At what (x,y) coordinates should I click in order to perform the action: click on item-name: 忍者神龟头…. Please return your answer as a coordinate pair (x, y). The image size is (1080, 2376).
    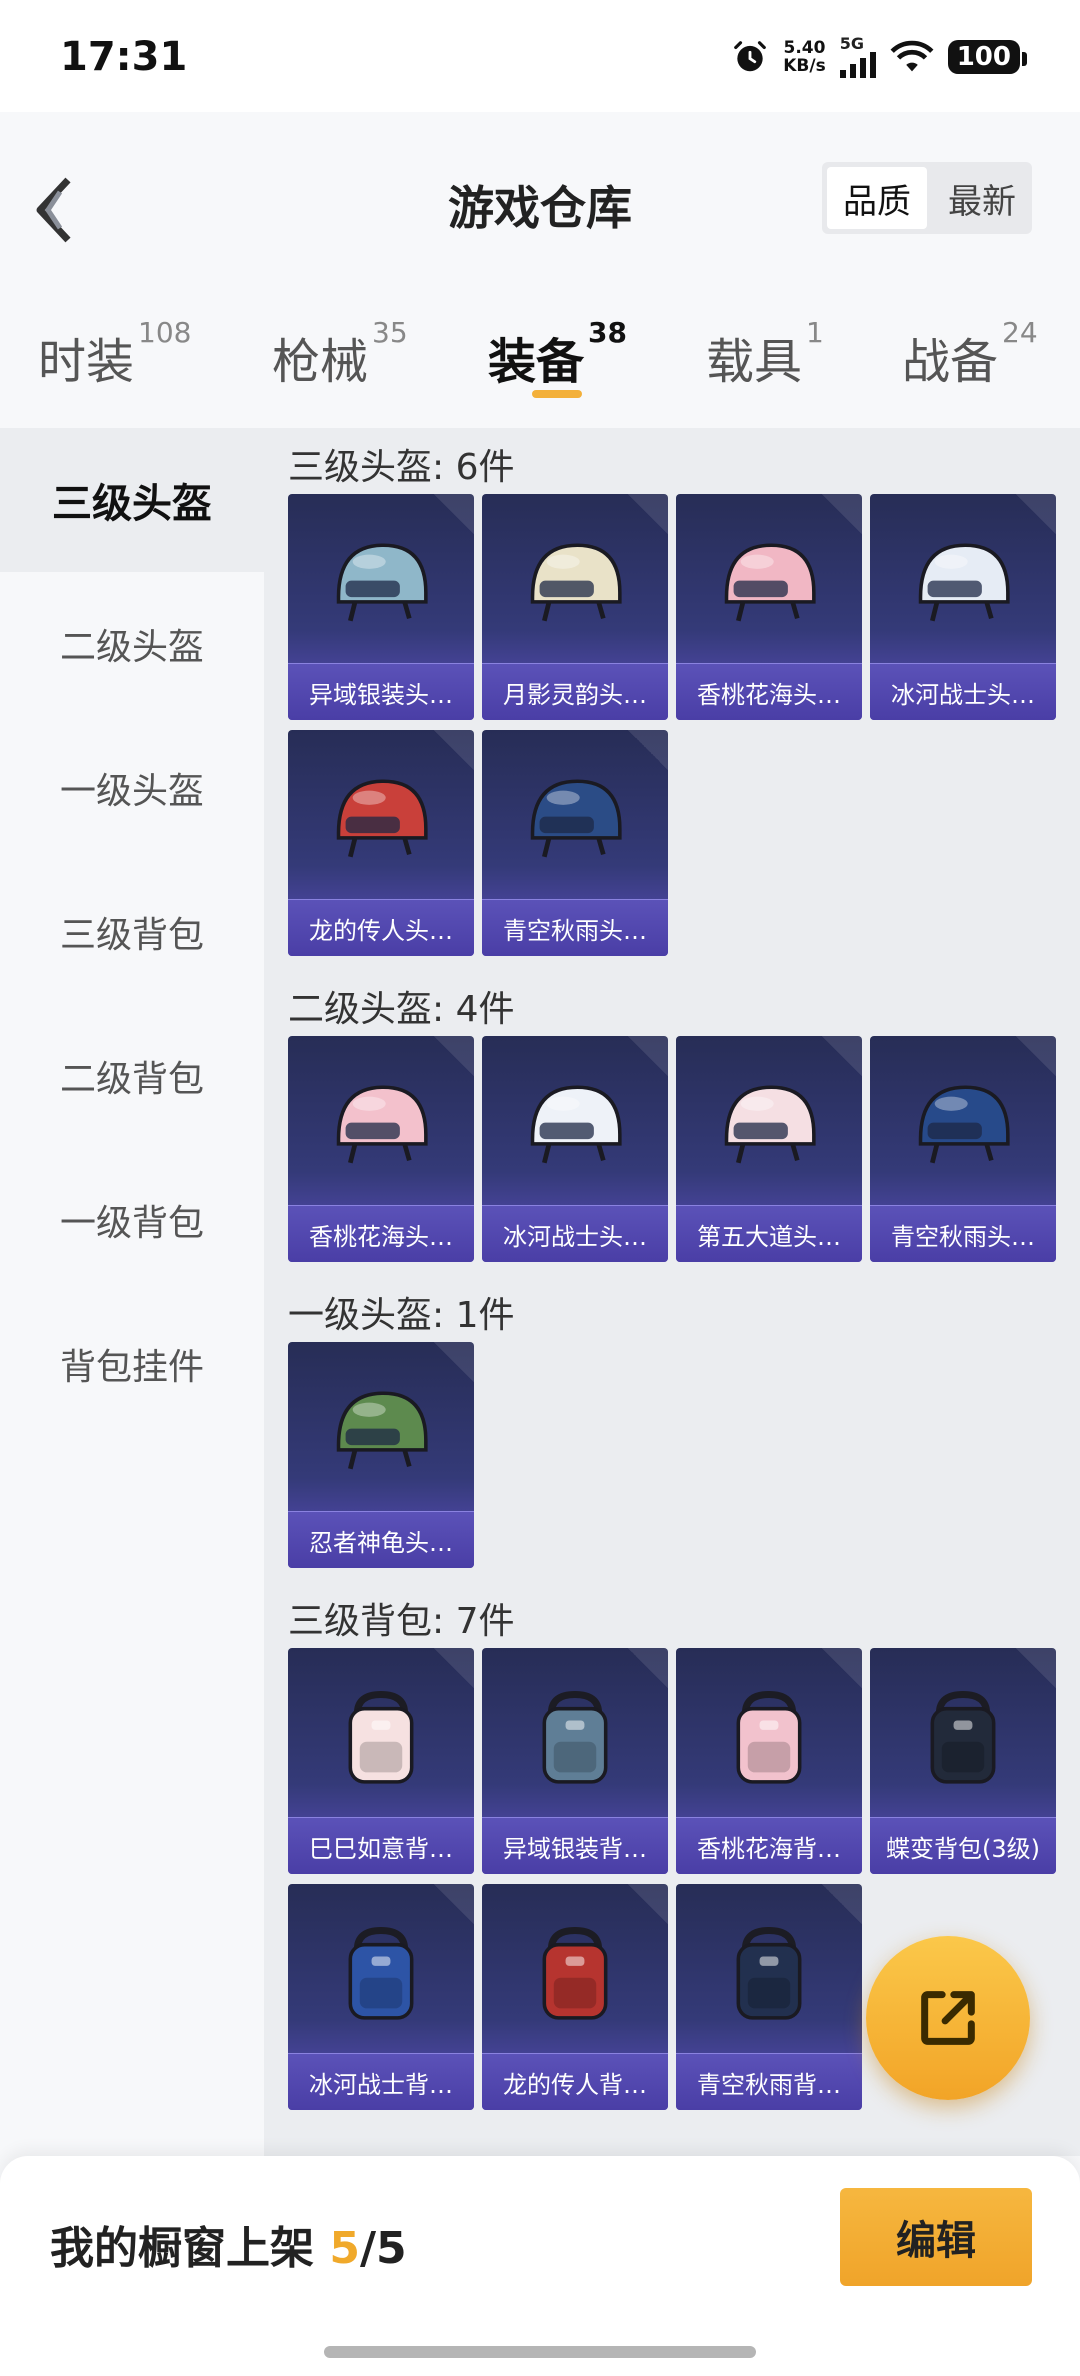
    Looking at the image, I should click on (381, 1539).